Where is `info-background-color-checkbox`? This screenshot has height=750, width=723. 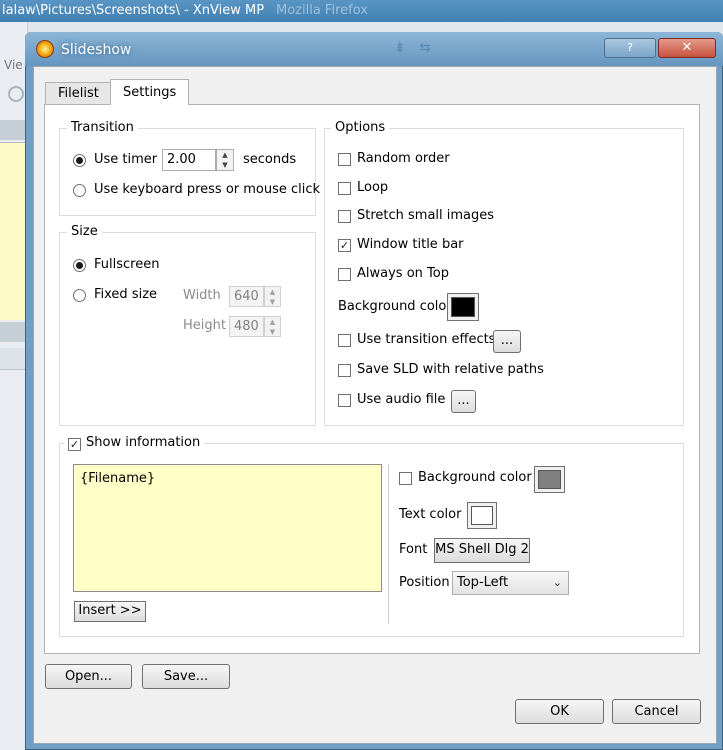
info-background-color-checkbox is located at coordinates (405, 478).